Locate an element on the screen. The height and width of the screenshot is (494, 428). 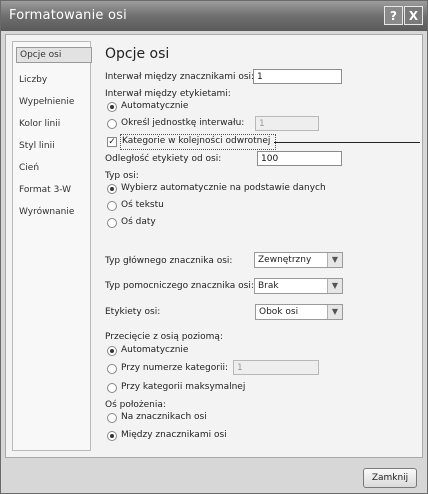
help-button: ? is located at coordinates (393, 15).